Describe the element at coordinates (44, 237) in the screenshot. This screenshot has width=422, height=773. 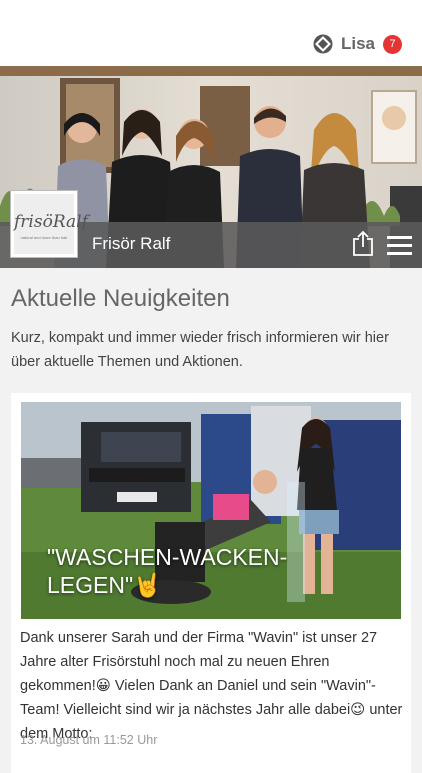
I see `logo-tagline: natural and more than hair` at that location.